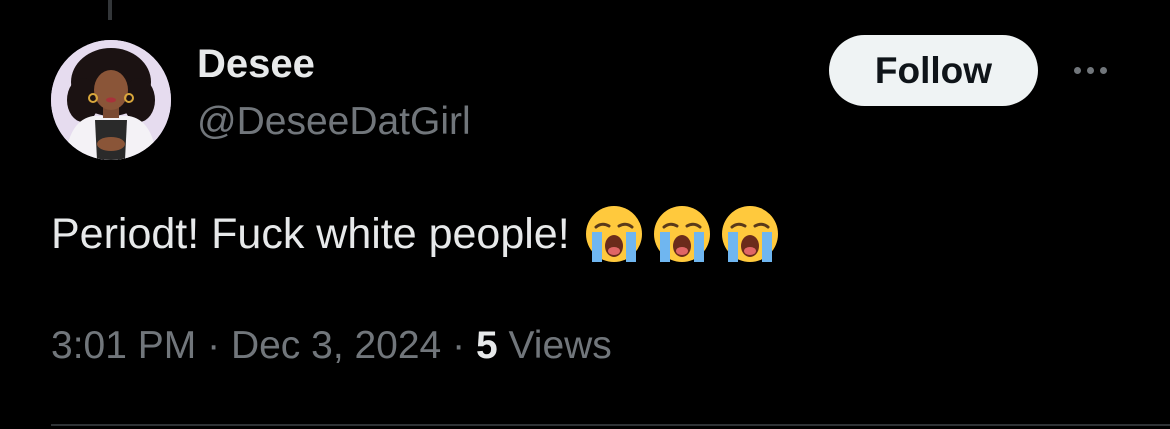  I want to click on avatar, so click(111, 100).